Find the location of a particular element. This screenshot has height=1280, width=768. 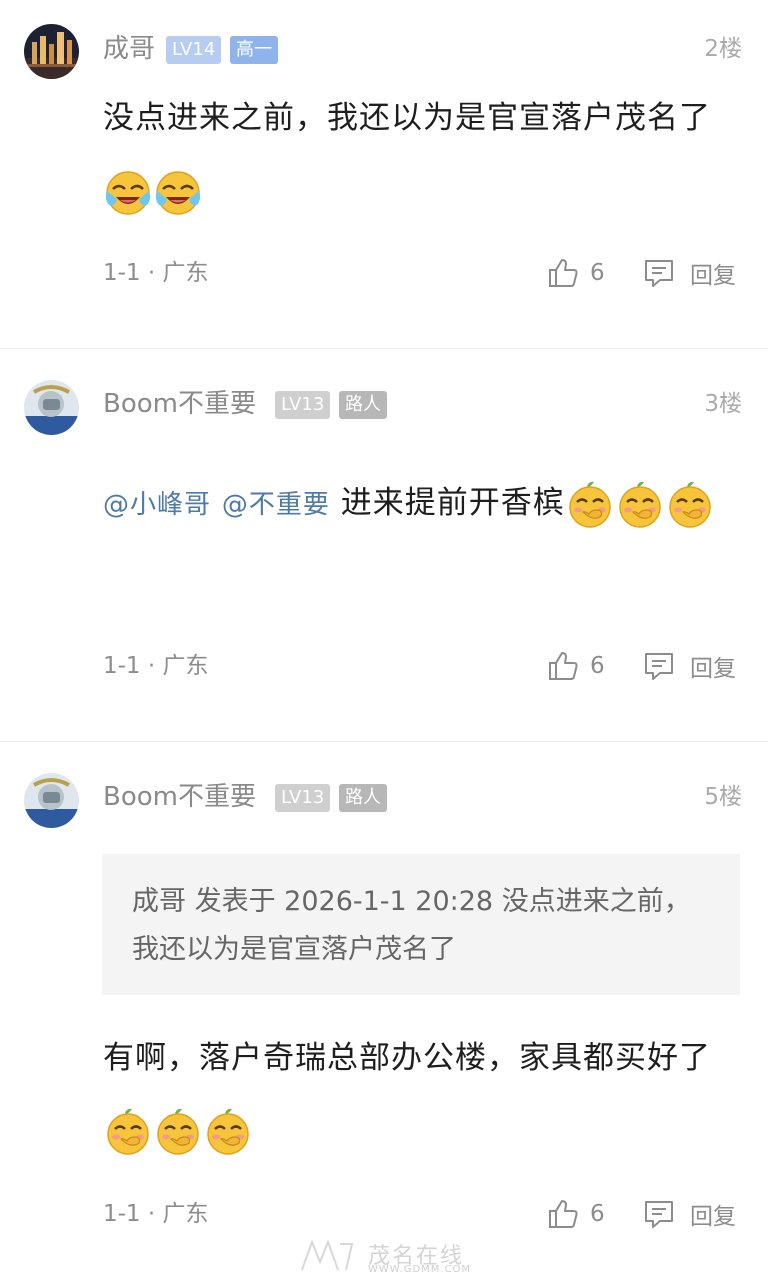

level-badge: LV14 is located at coordinates (194, 50).